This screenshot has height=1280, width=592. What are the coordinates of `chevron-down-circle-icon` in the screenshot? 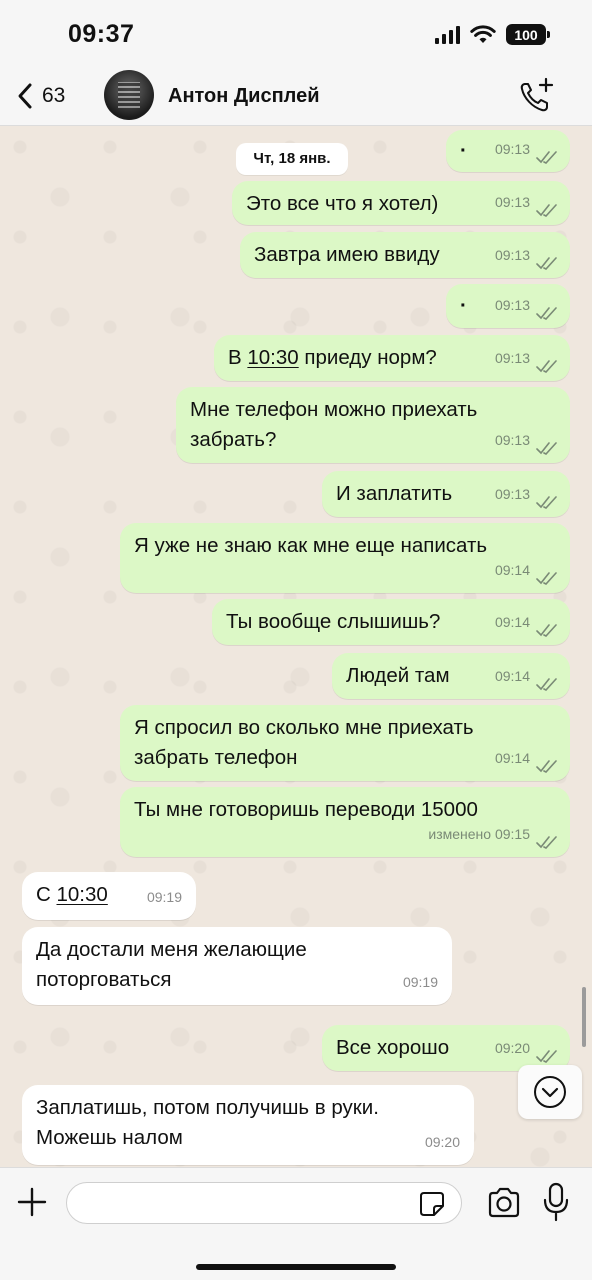 It's located at (550, 1092).